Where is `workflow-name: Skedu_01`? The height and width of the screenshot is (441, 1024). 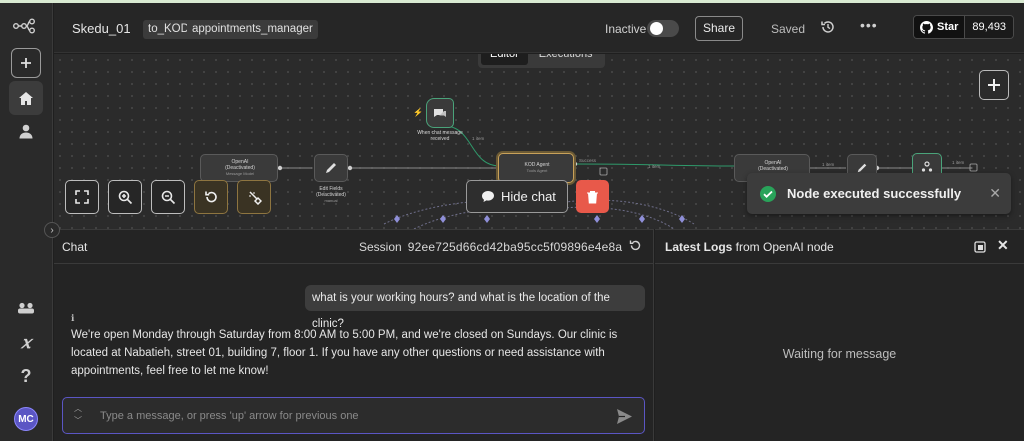 workflow-name: Skedu_01 is located at coordinates (101, 28).